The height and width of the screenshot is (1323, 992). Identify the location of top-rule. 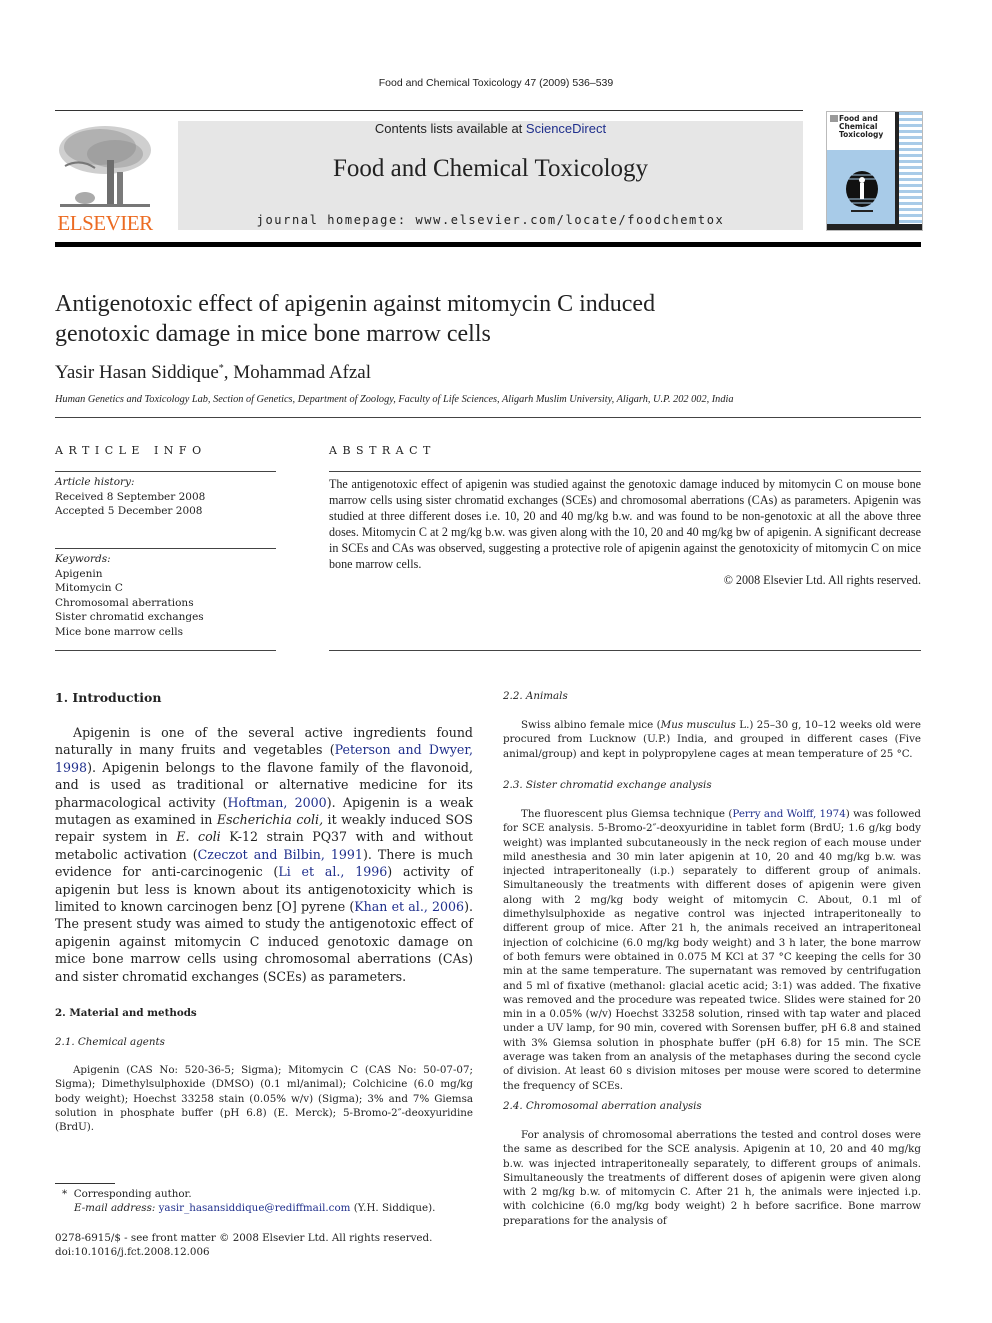
(429, 110).